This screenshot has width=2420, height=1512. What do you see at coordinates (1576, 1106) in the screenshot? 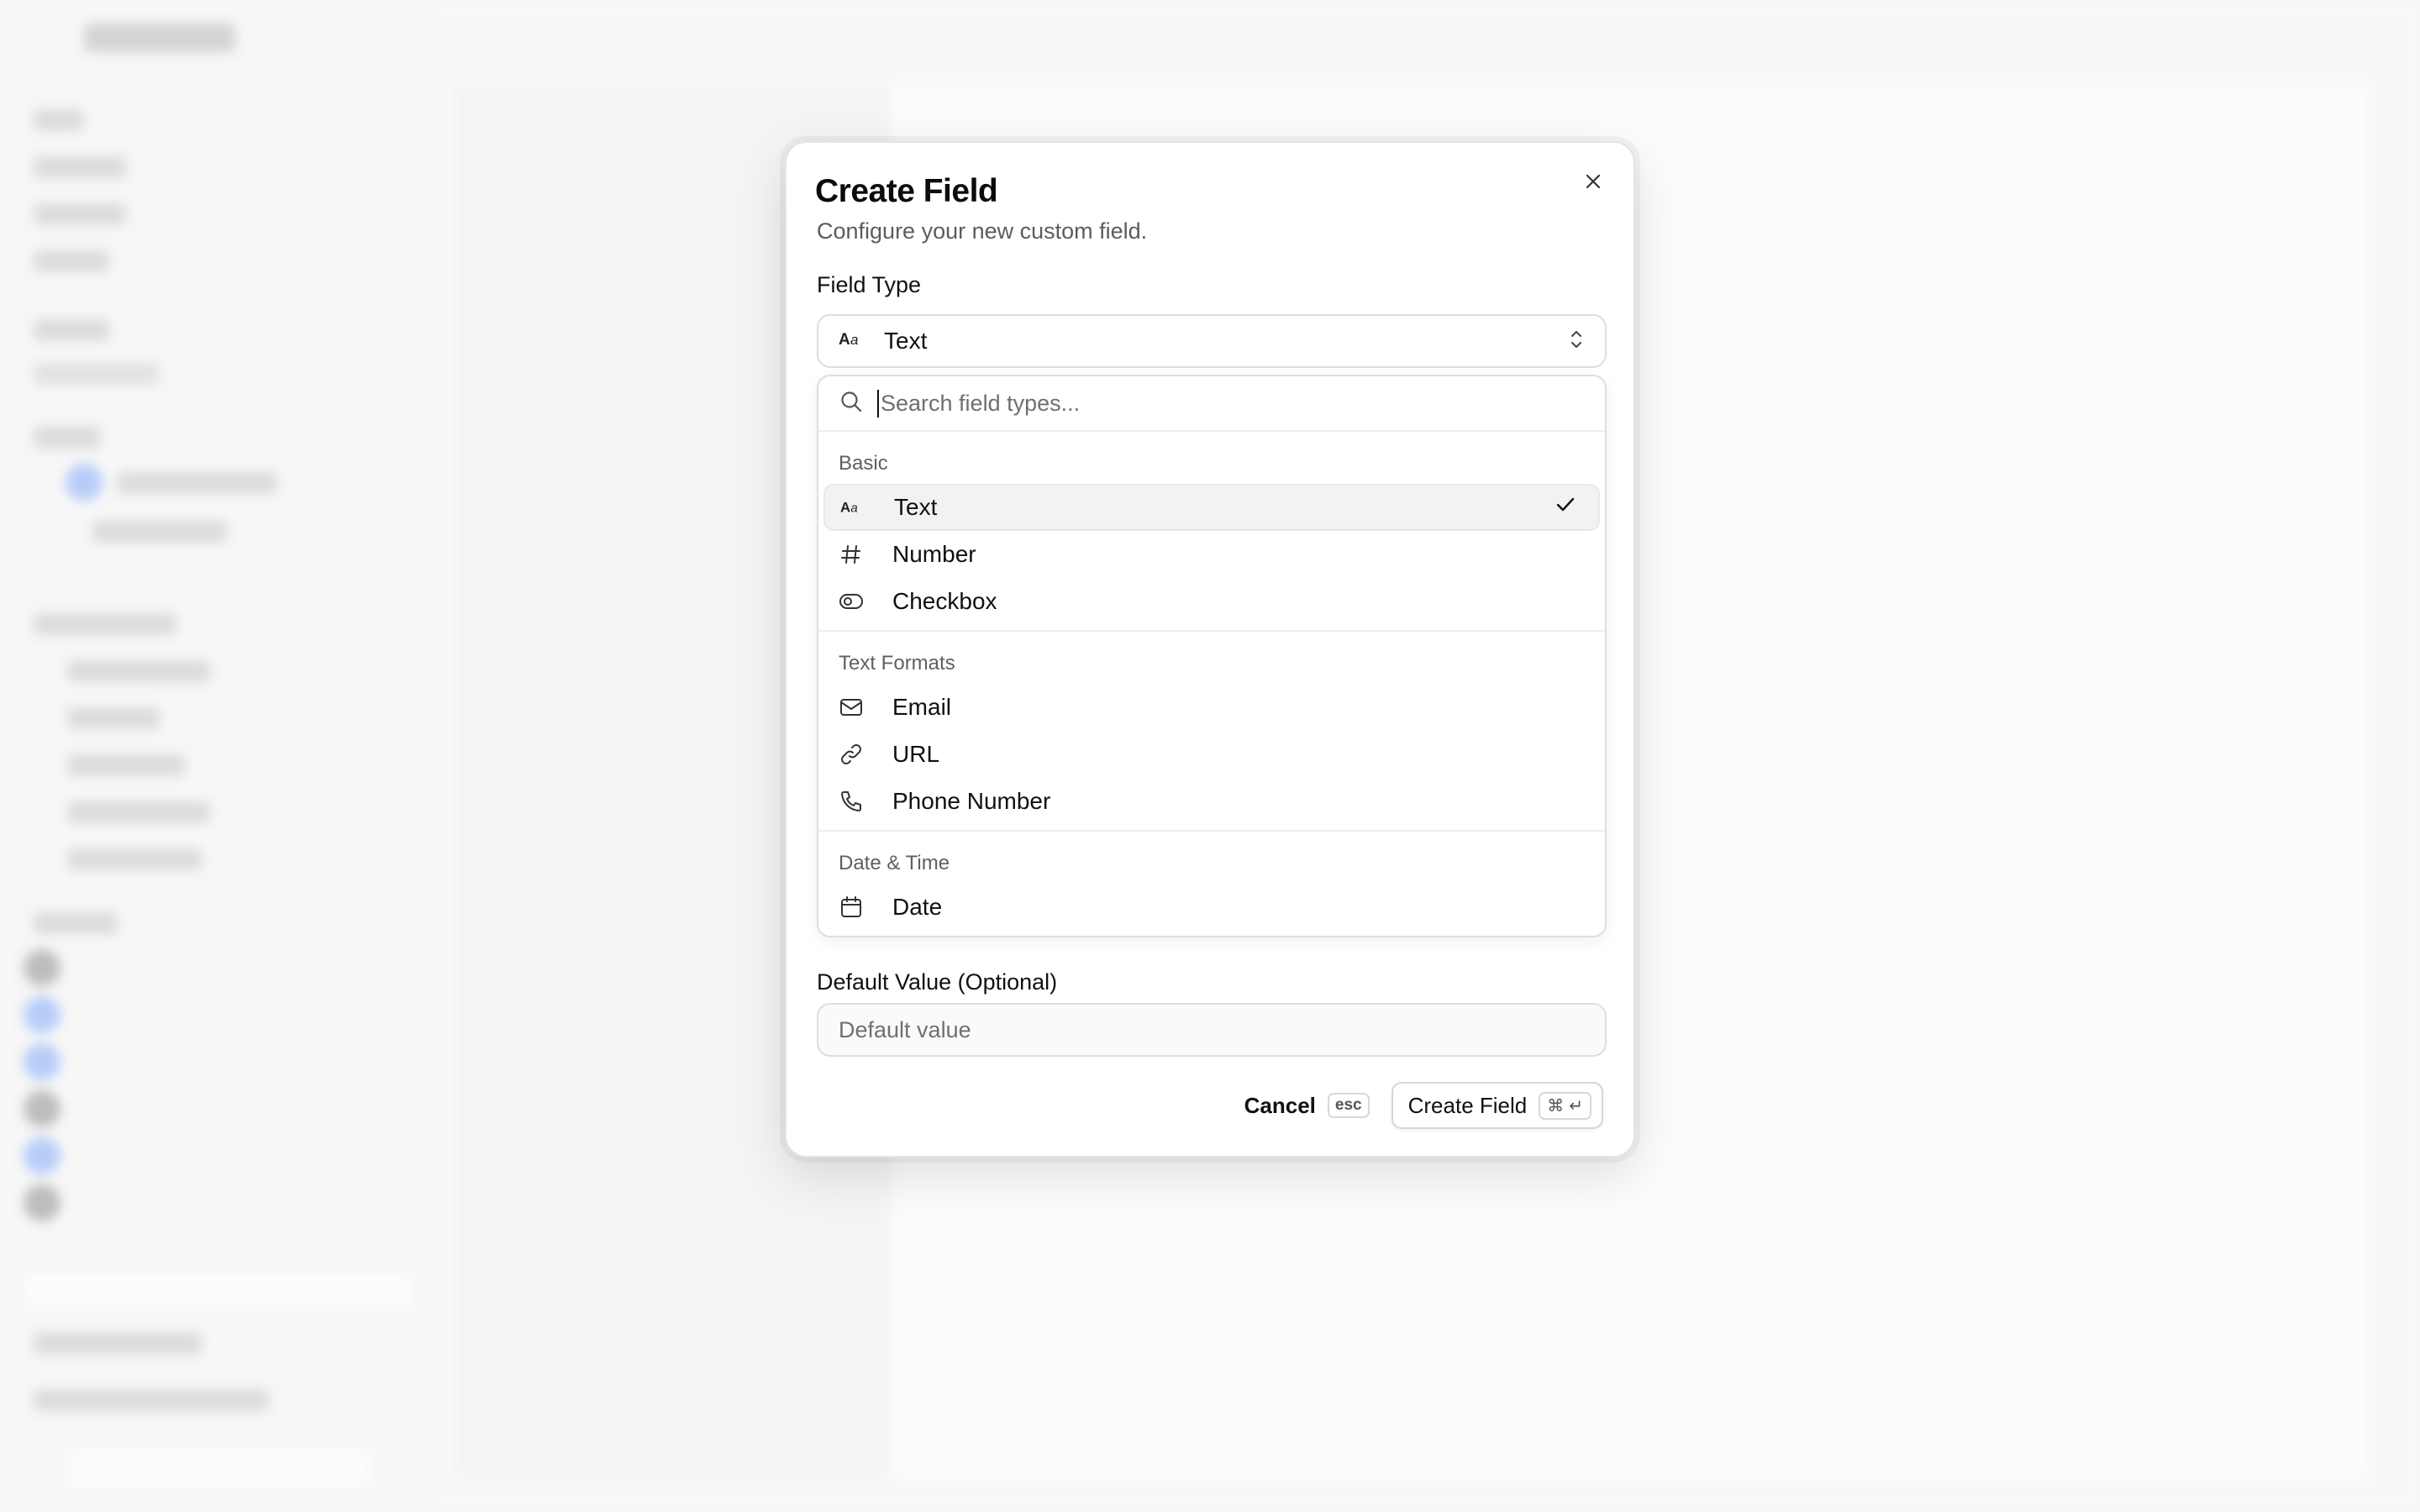
I see `enter-key-icon: ↵` at bounding box center [1576, 1106].